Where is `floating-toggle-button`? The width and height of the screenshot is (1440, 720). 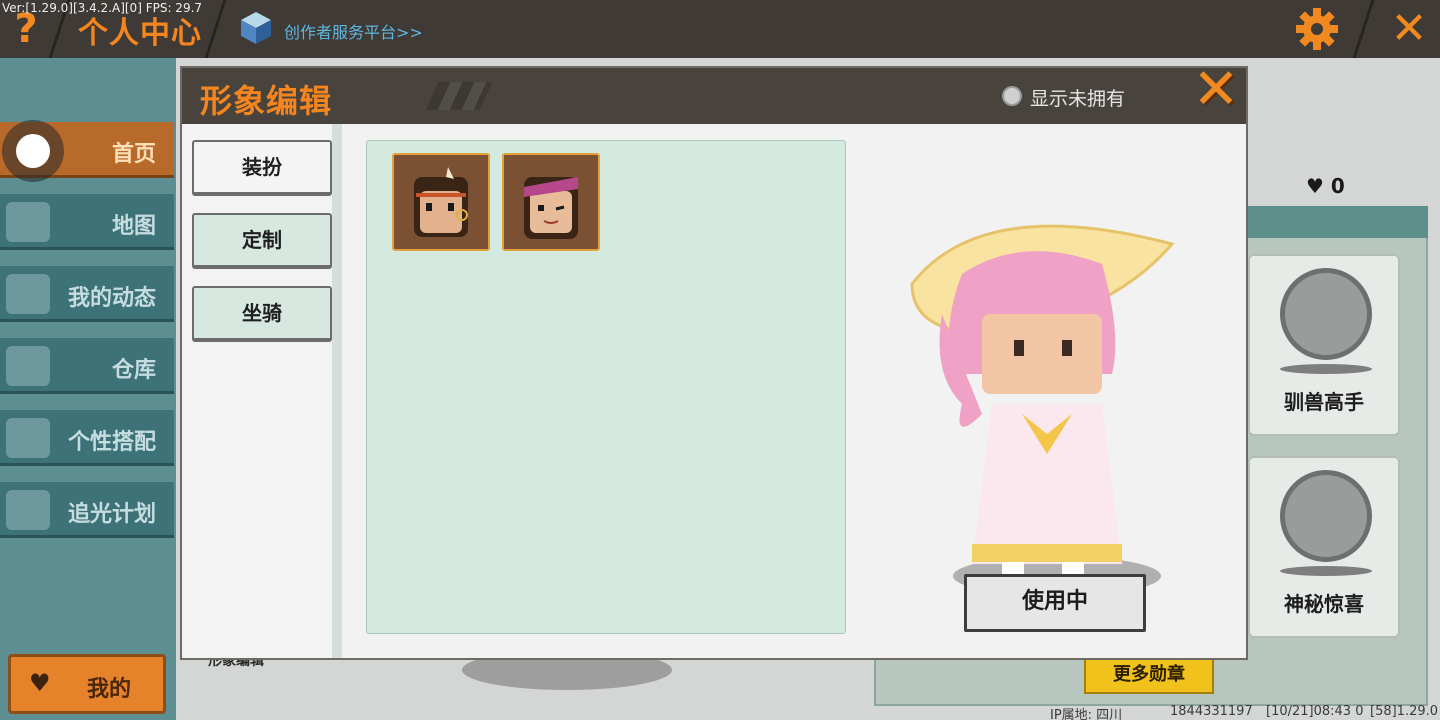 floating-toggle-button is located at coordinates (33, 151).